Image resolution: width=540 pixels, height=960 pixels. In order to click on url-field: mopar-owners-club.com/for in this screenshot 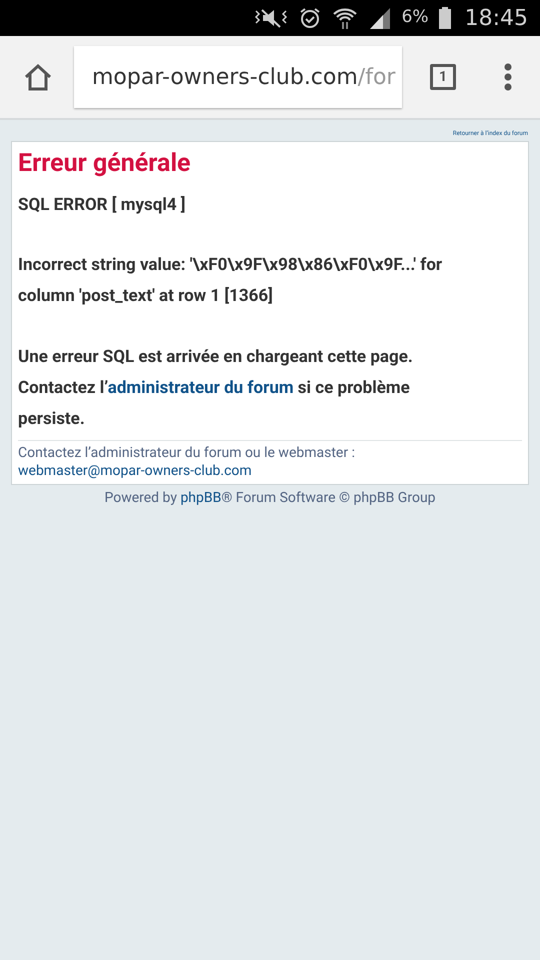, I will do `click(238, 77)`.